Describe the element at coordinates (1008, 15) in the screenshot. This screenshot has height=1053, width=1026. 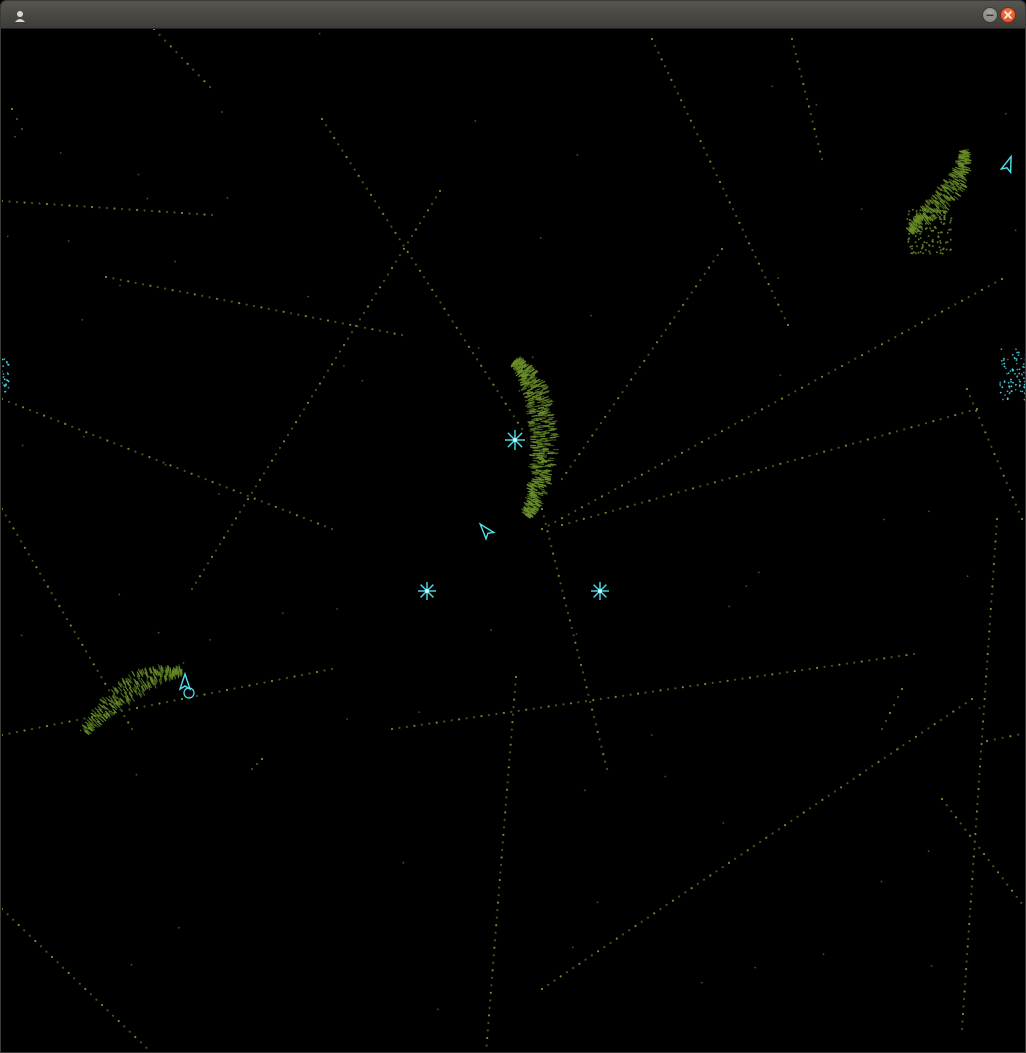
I see `close-button` at that location.